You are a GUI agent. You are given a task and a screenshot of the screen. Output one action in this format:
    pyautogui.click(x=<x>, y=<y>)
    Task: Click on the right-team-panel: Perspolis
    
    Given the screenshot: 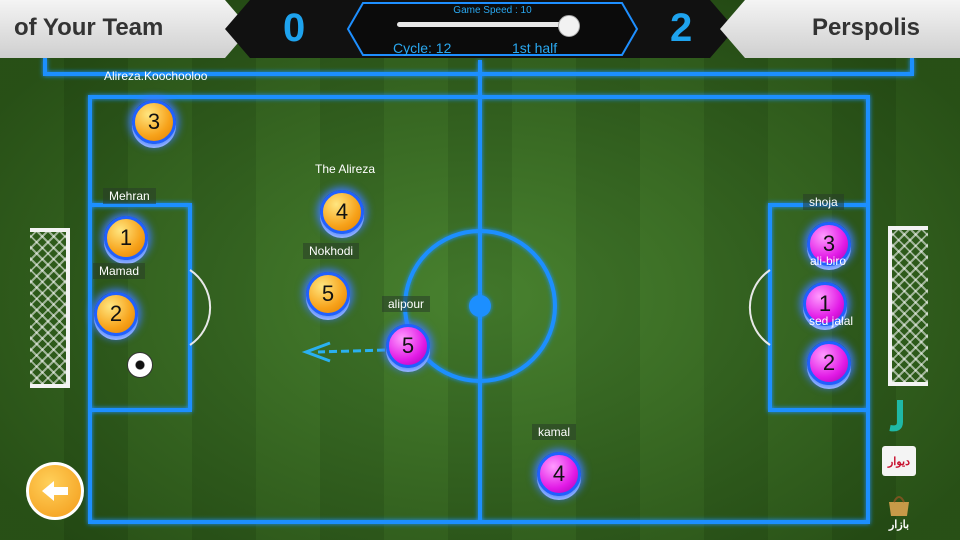 What is the action you would take?
    pyautogui.click(x=840, y=29)
    